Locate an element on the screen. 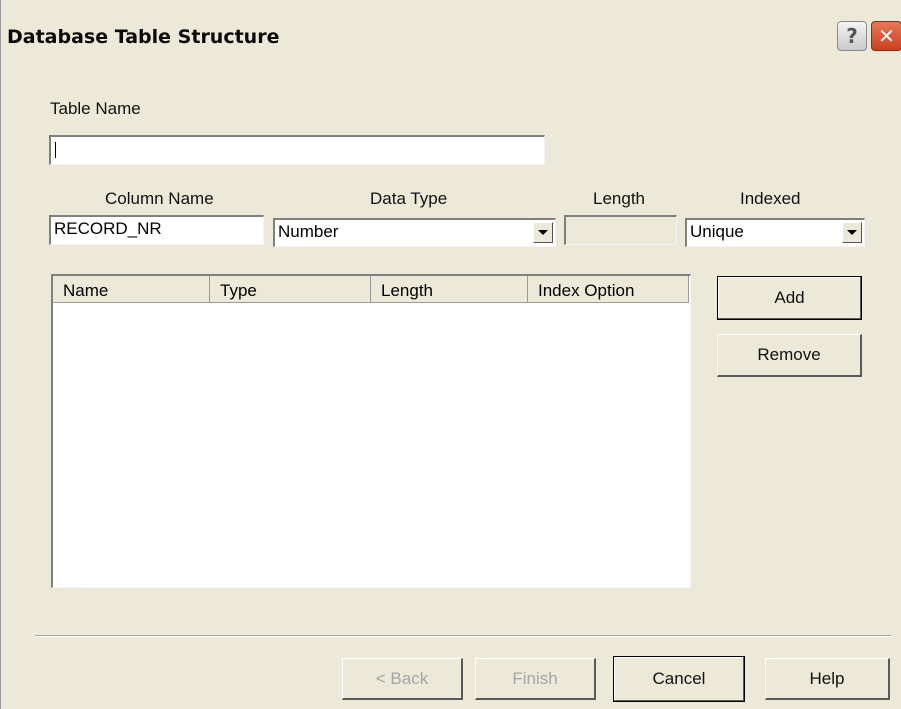 The height and width of the screenshot is (709, 901). text-cursor is located at coordinates (55, 149).